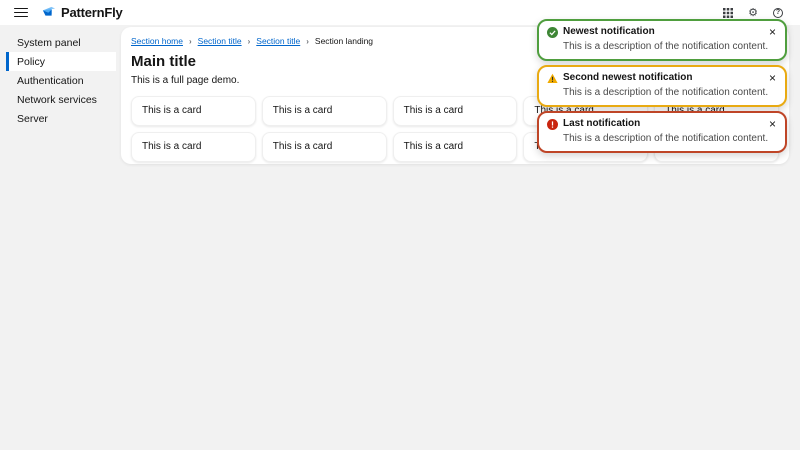  I want to click on sidebar-item-server: Server, so click(60, 118).